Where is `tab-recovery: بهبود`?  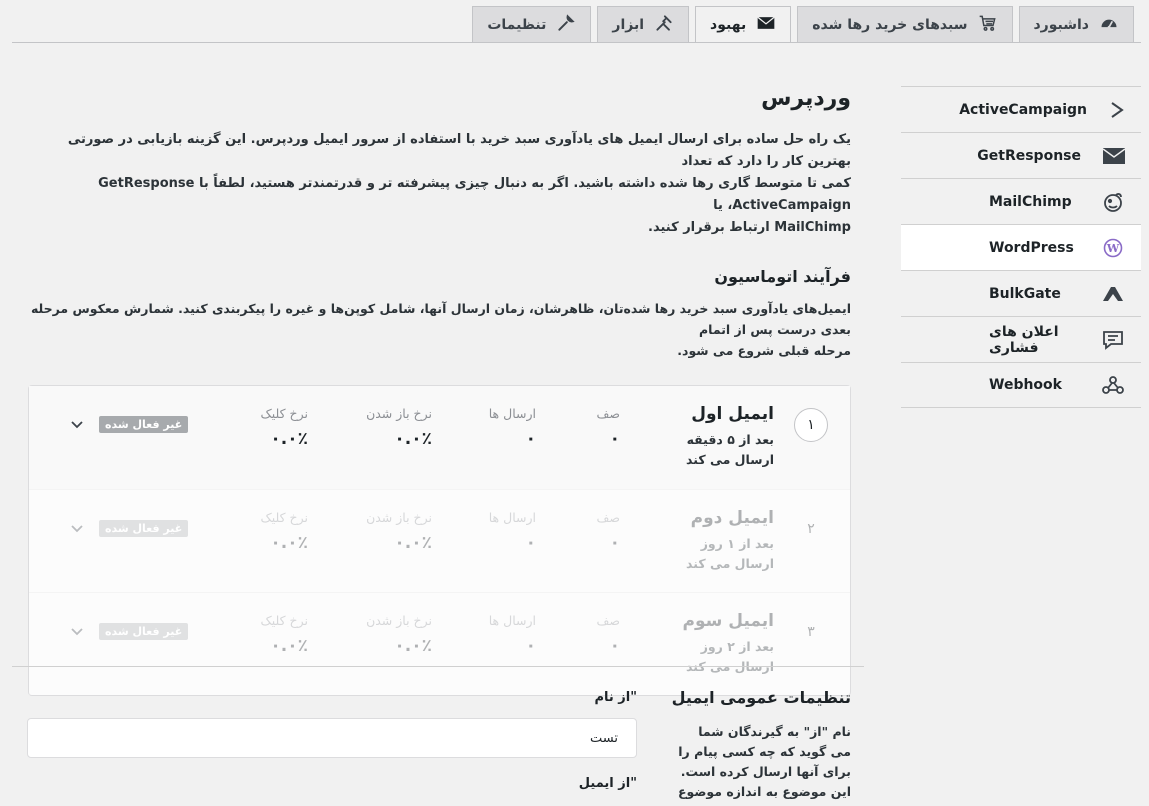
tab-recovery: بهبود is located at coordinates (743, 24).